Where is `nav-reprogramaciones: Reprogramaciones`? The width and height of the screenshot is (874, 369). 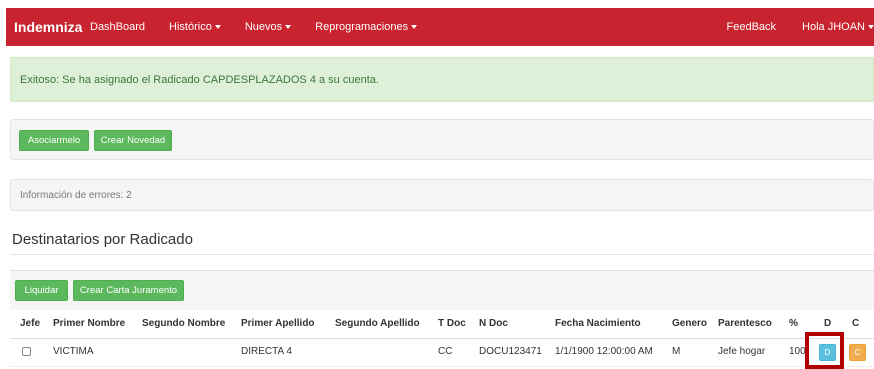
nav-reprogramaciones: Reprogramaciones is located at coordinates (366, 27).